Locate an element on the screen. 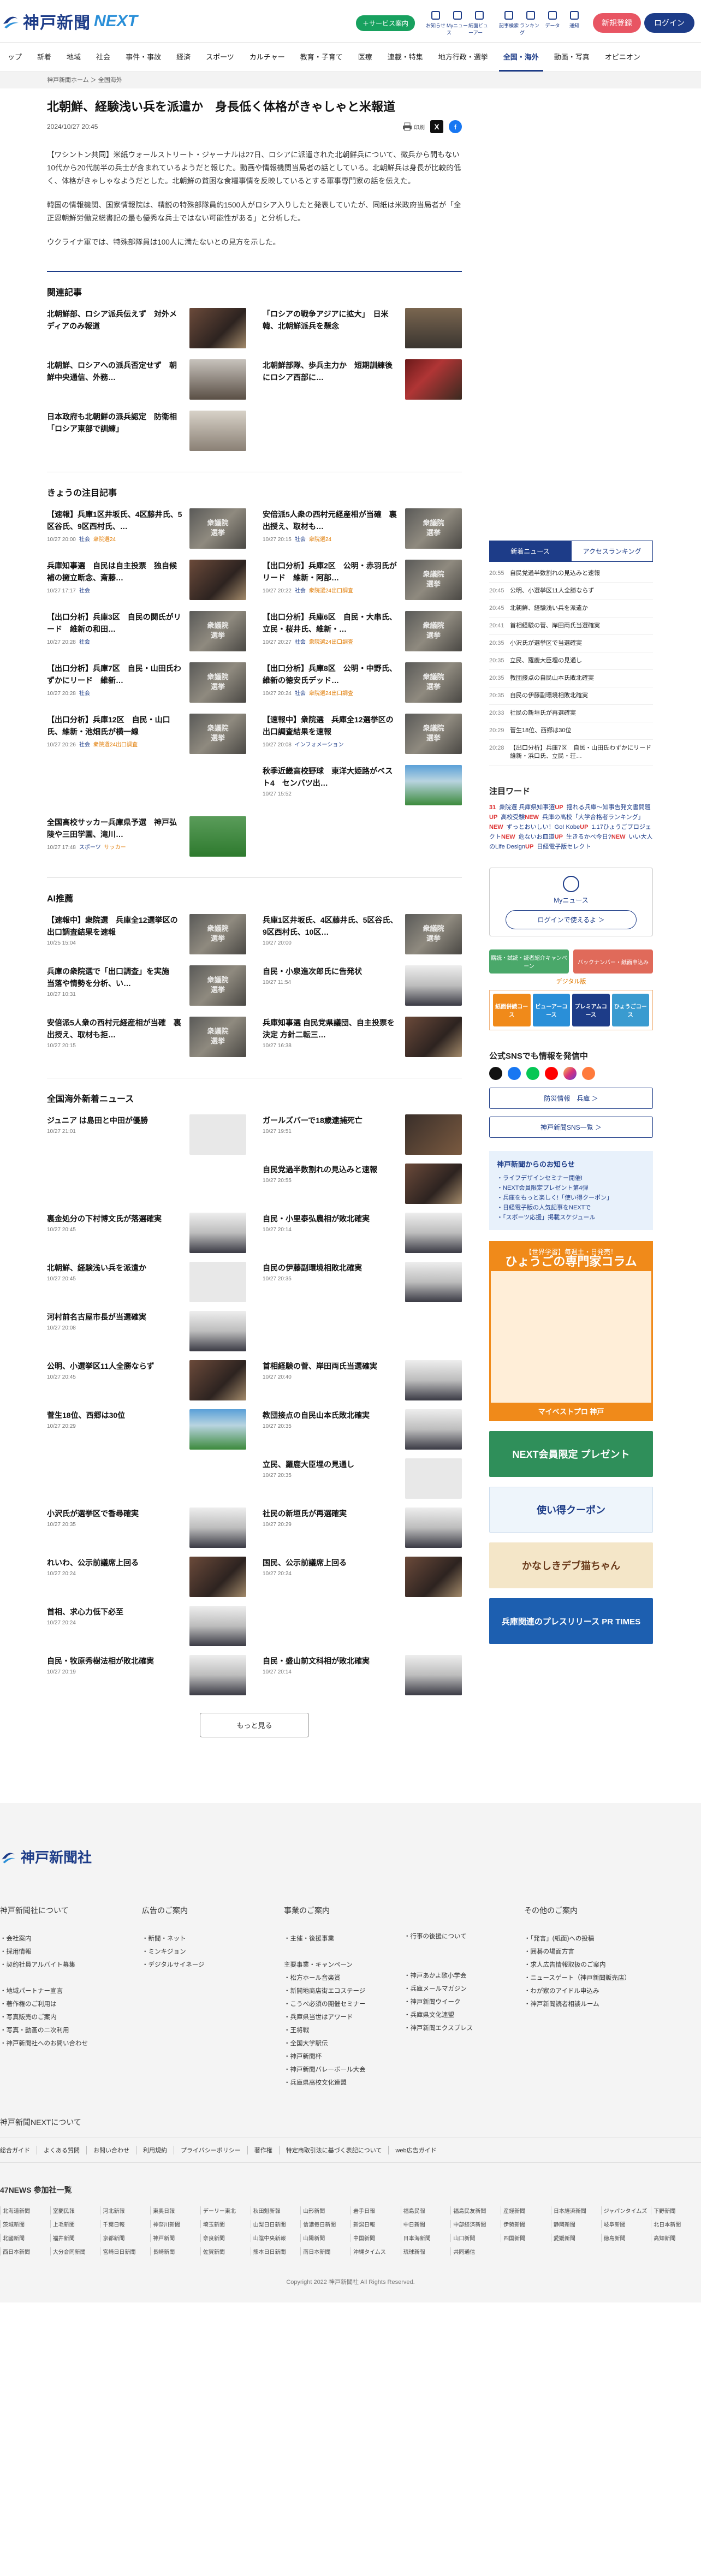 The height and width of the screenshot is (2576, 701). nav-item-6: スポーツ is located at coordinates (220, 57).